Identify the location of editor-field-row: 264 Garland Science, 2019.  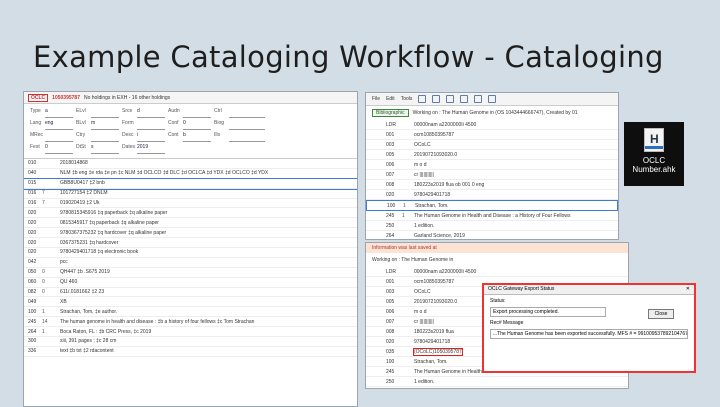
(492, 235).